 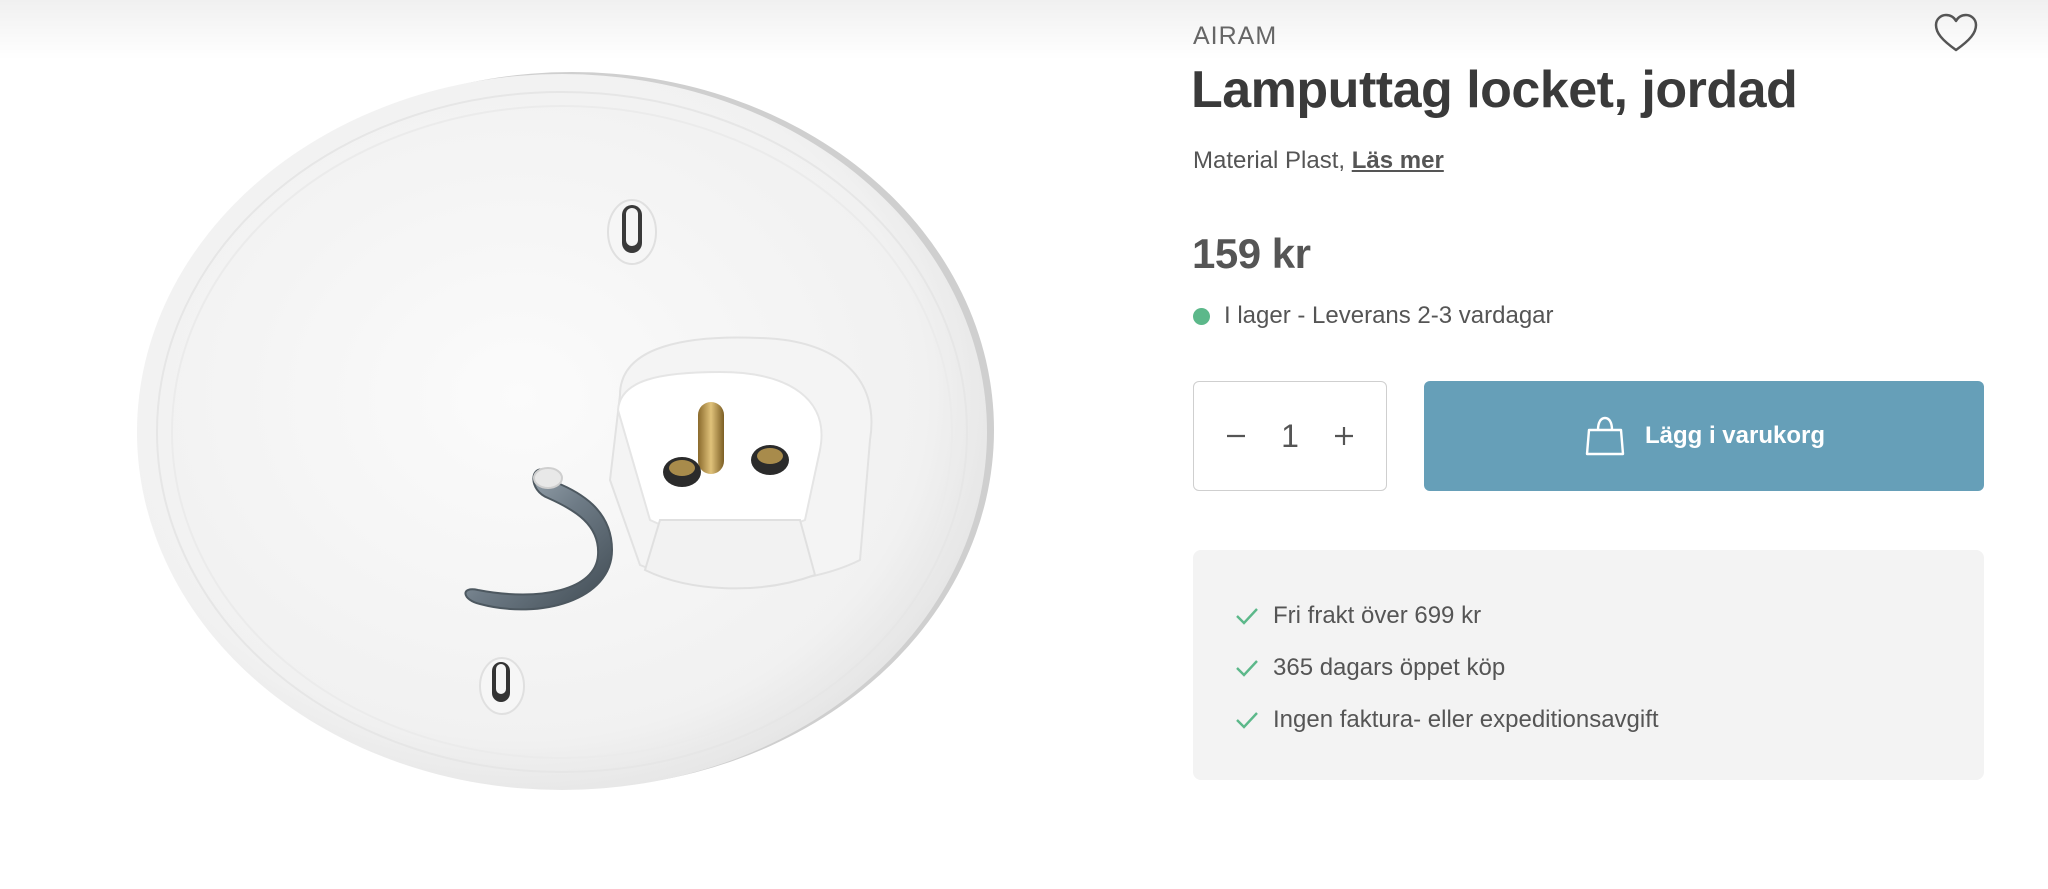 I want to click on read-more-link: Läs mer, so click(x=1398, y=160).